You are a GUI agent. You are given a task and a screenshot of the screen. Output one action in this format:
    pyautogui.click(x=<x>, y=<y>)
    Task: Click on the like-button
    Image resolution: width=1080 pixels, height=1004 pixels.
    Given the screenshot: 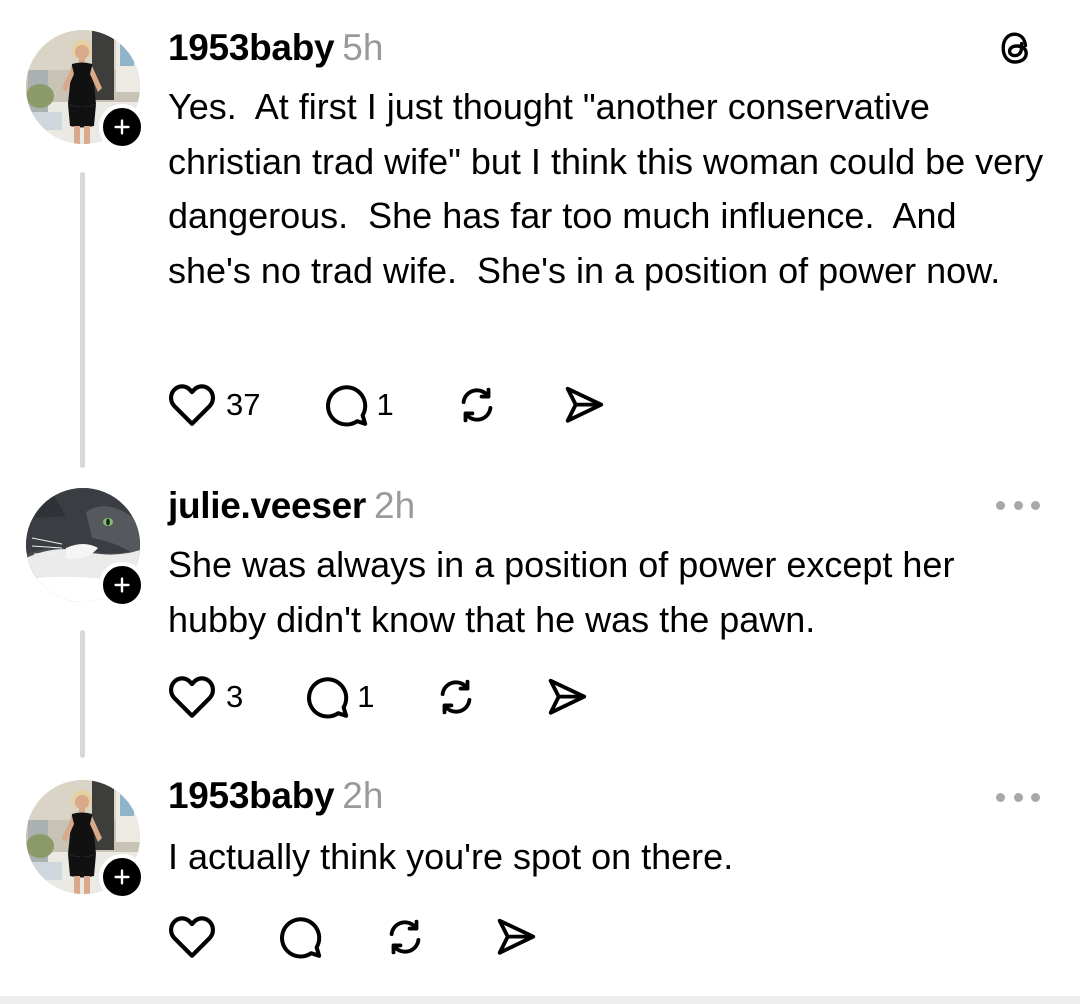 What is the action you would take?
    pyautogui.click(x=192, y=937)
    